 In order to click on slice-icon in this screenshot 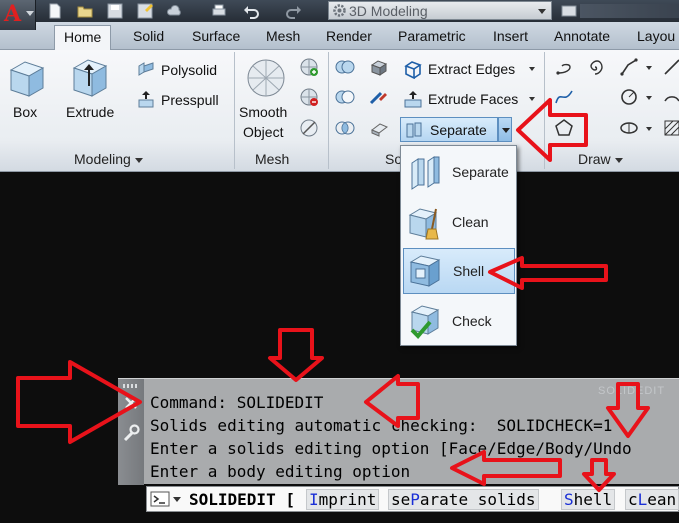, I will do `click(380, 98)`.